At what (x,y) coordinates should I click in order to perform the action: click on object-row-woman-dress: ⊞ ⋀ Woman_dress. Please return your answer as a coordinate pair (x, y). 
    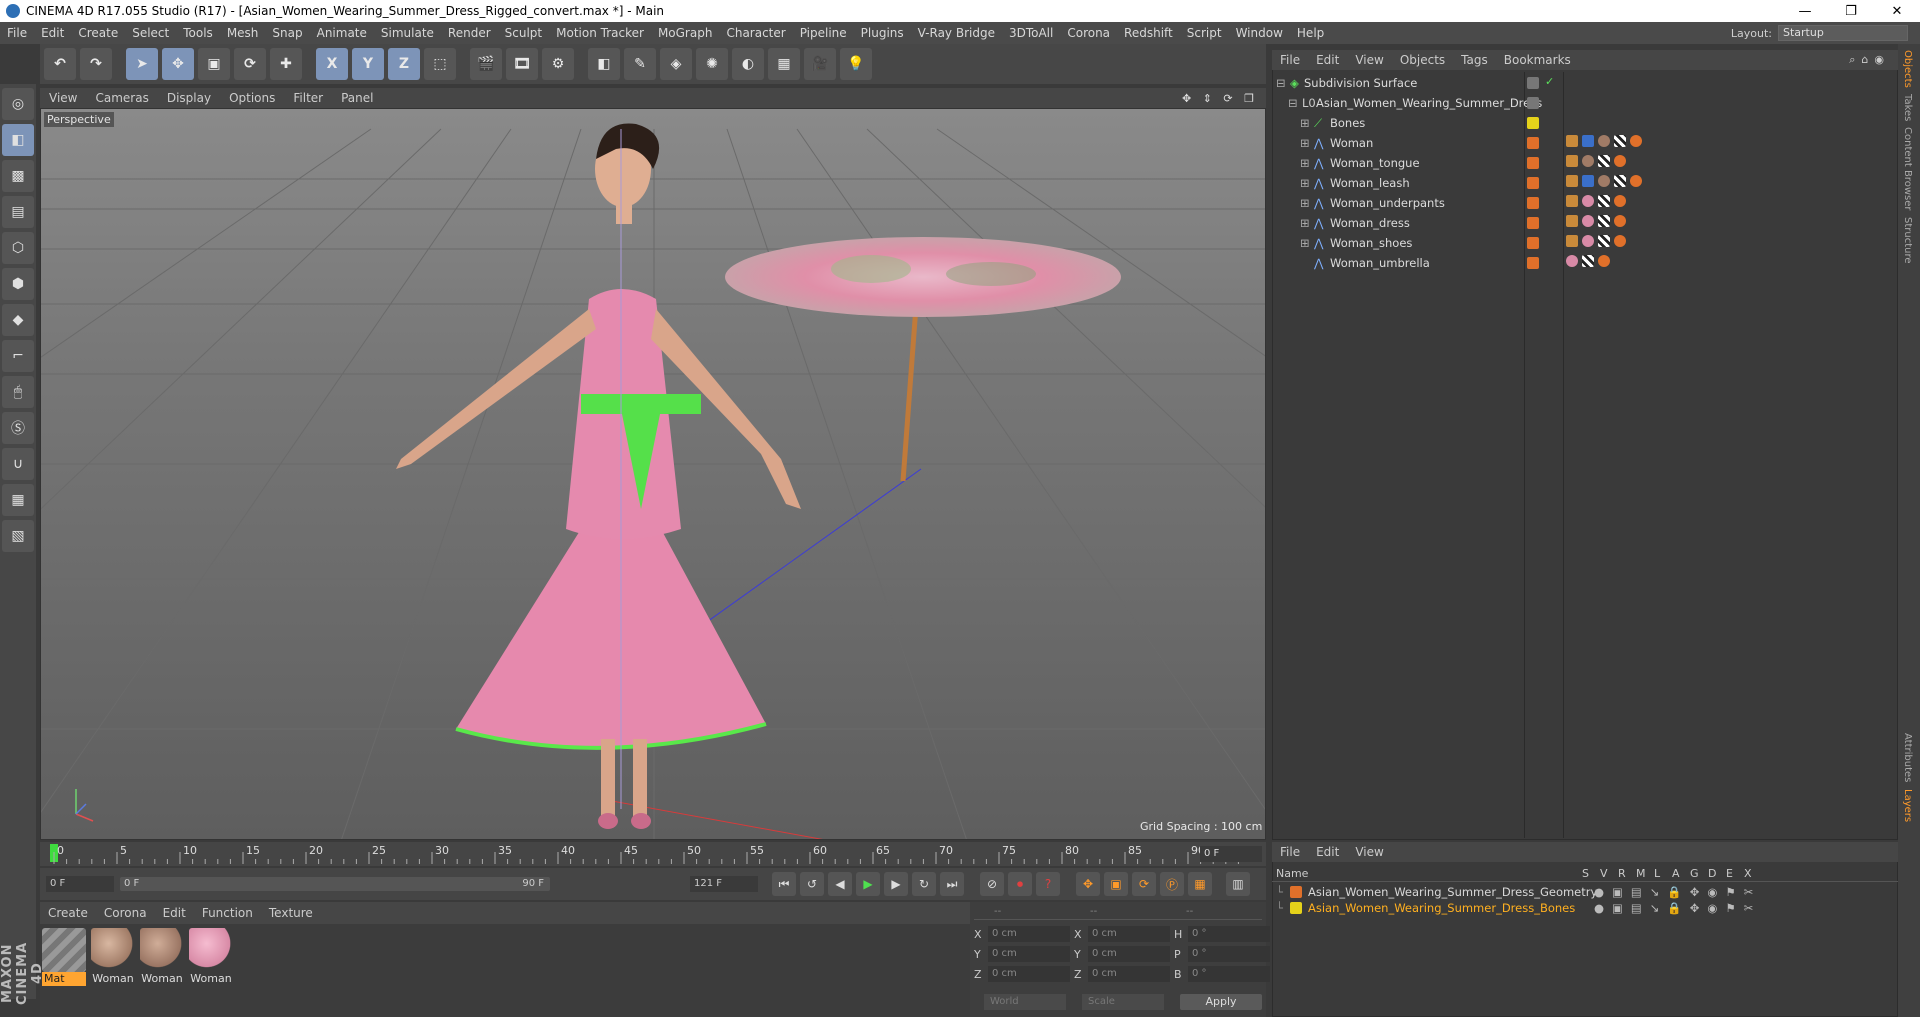
    Looking at the image, I should click on (1343, 223).